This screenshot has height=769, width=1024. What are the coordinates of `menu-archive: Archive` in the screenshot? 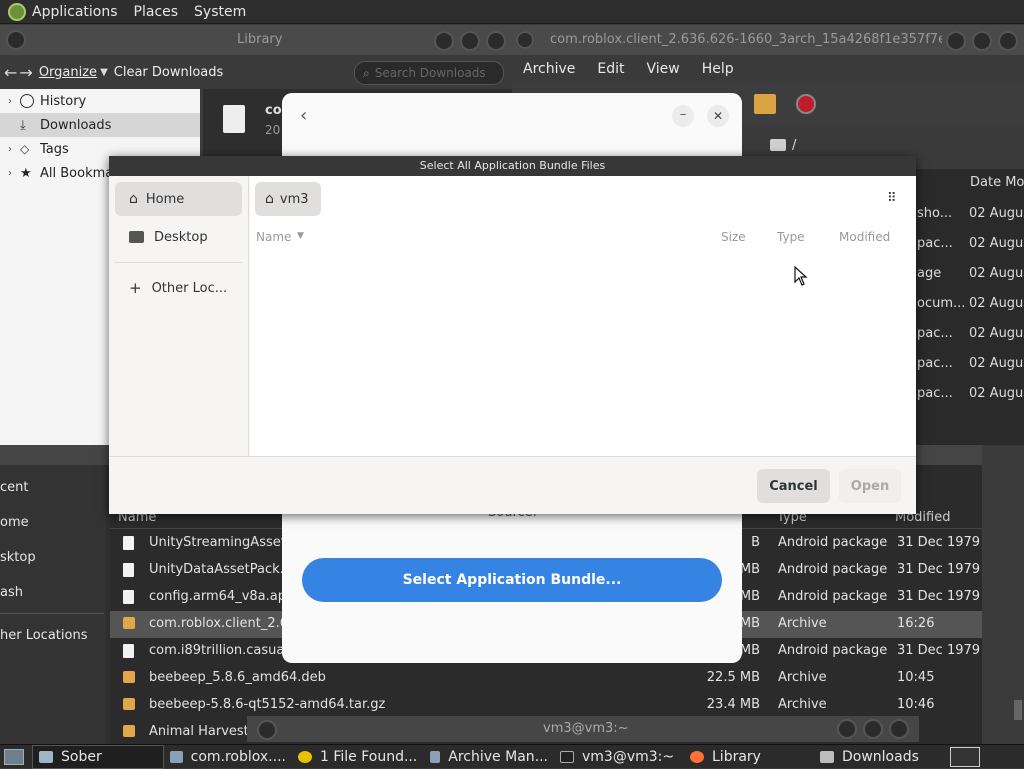 It's located at (549, 69).